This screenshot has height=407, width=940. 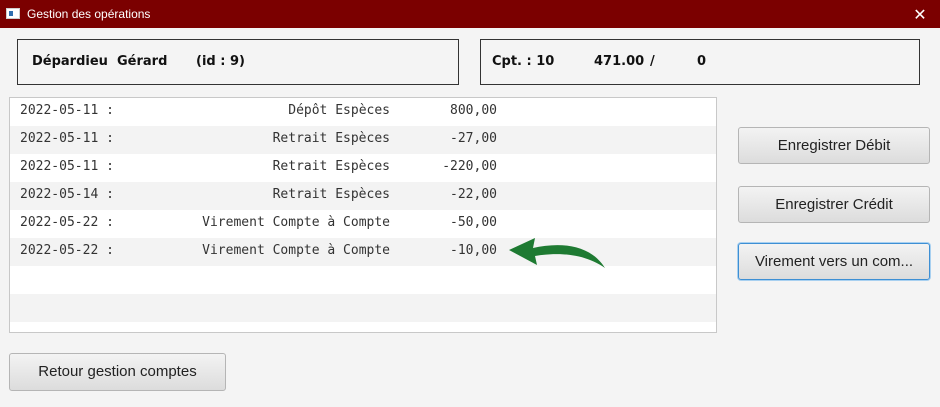 What do you see at coordinates (100, 61) in the screenshot?
I see `client-name: Dépardieu Gérard` at bounding box center [100, 61].